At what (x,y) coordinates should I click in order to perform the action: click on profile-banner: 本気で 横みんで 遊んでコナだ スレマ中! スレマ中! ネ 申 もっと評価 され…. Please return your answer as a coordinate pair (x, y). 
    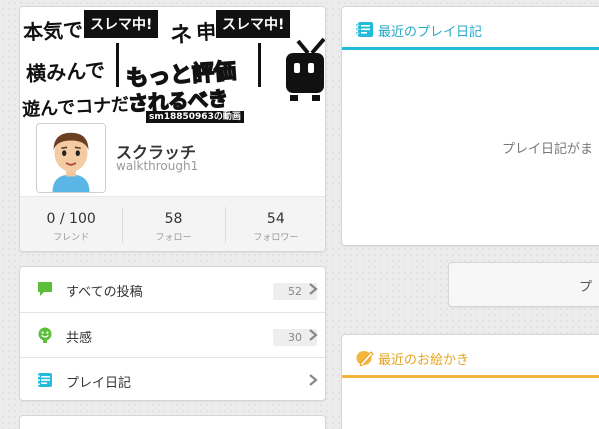
    Looking at the image, I should click on (172, 65).